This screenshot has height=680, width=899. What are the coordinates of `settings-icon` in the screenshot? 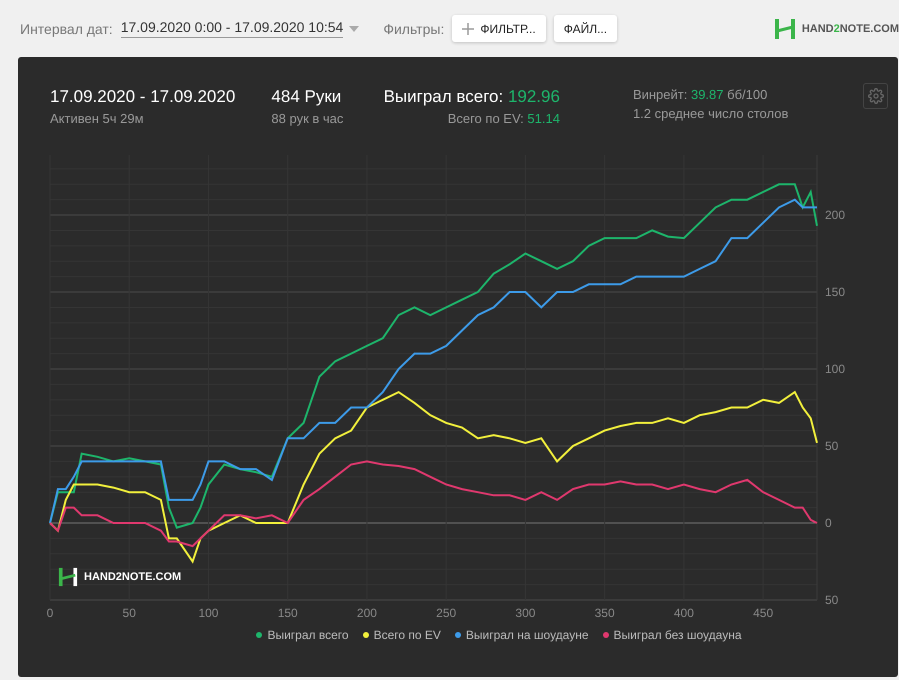 It's located at (876, 96).